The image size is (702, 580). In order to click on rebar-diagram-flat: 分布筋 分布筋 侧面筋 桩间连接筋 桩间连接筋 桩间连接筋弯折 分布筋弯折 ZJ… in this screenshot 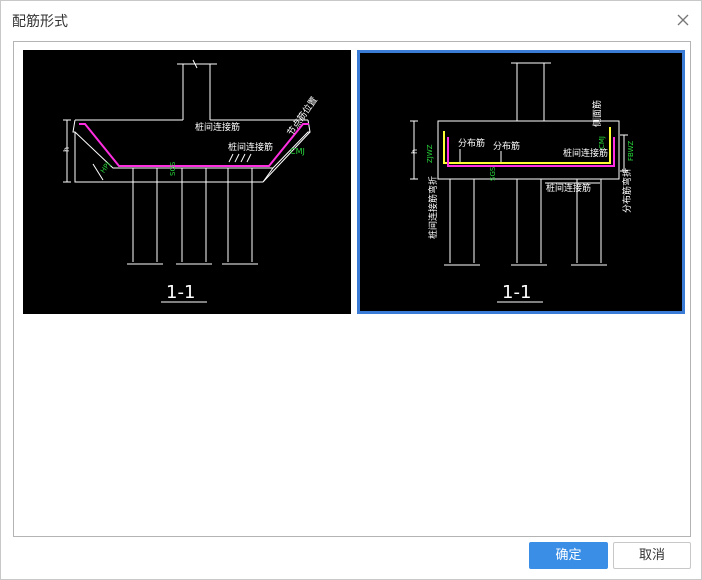, I will do `click(522, 182)`.